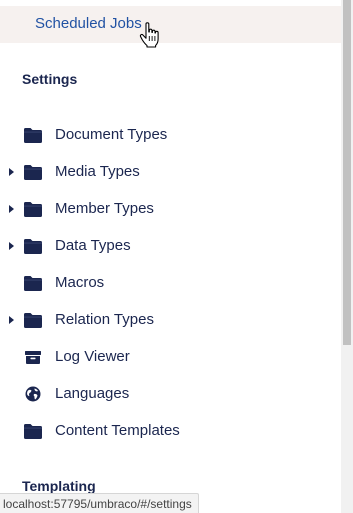  What do you see at coordinates (97, 171) in the screenshot?
I see `tree-item-label: Media Types` at bounding box center [97, 171].